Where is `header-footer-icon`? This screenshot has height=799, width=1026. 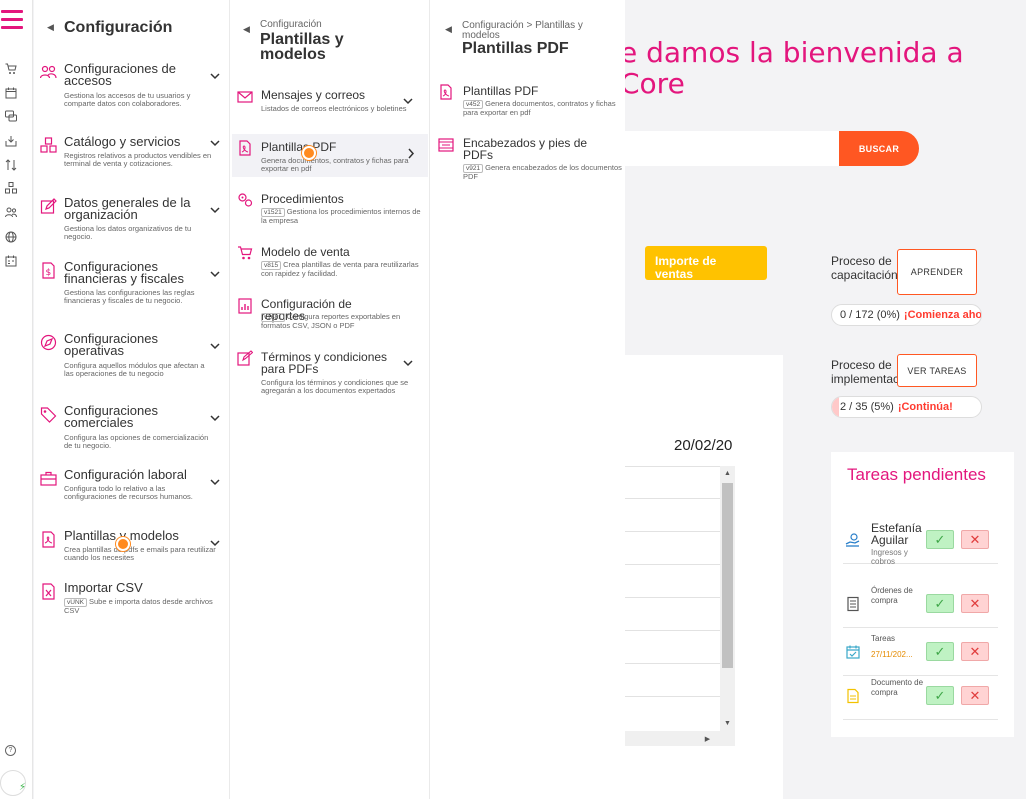 header-footer-icon is located at coordinates (446, 145).